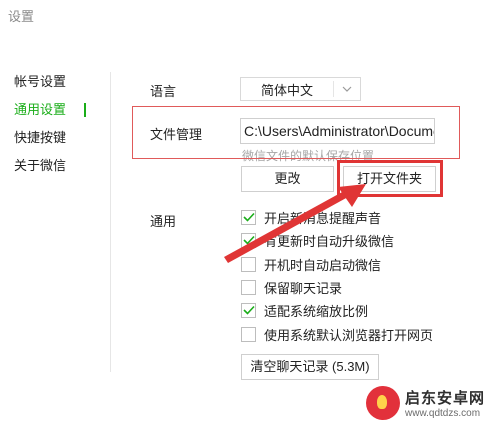 The width and height of the screenshot is (500, 432). What do you see at coordinates (443, 413) in the screenshot?
I see `watermark-url: www.qdtdzs.com` at bounding box center [443, 413].